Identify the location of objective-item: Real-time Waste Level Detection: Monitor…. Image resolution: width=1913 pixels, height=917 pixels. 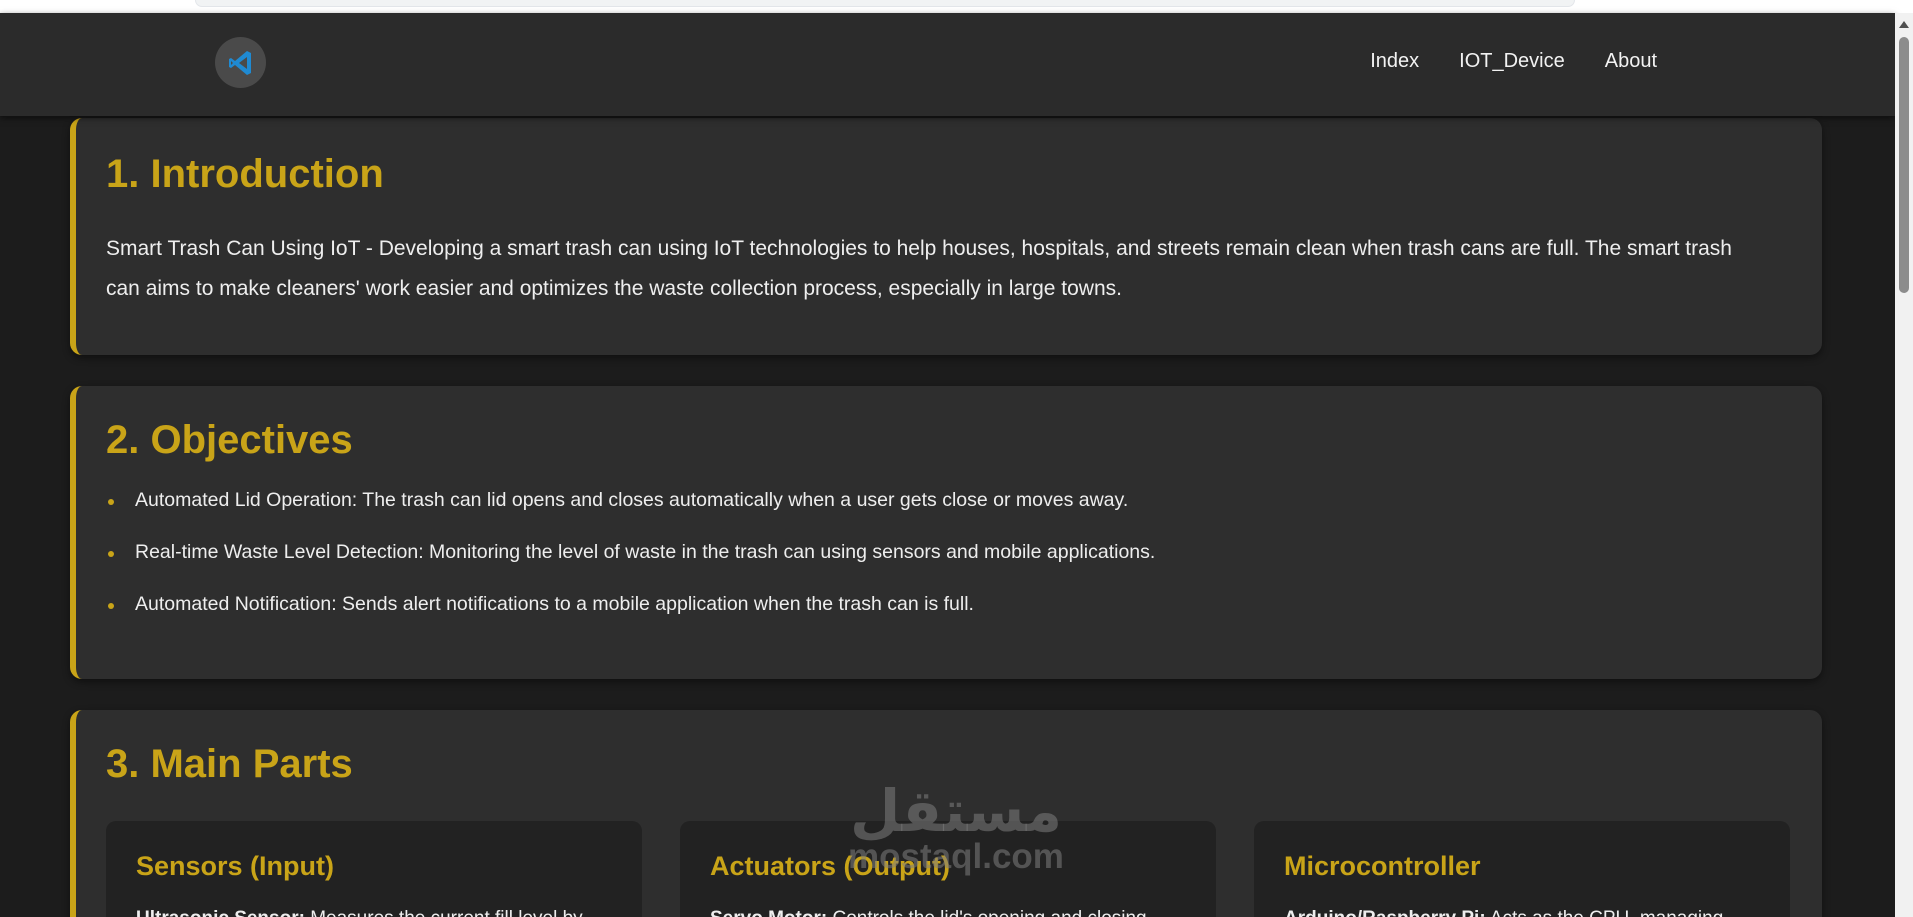
(630, 566).